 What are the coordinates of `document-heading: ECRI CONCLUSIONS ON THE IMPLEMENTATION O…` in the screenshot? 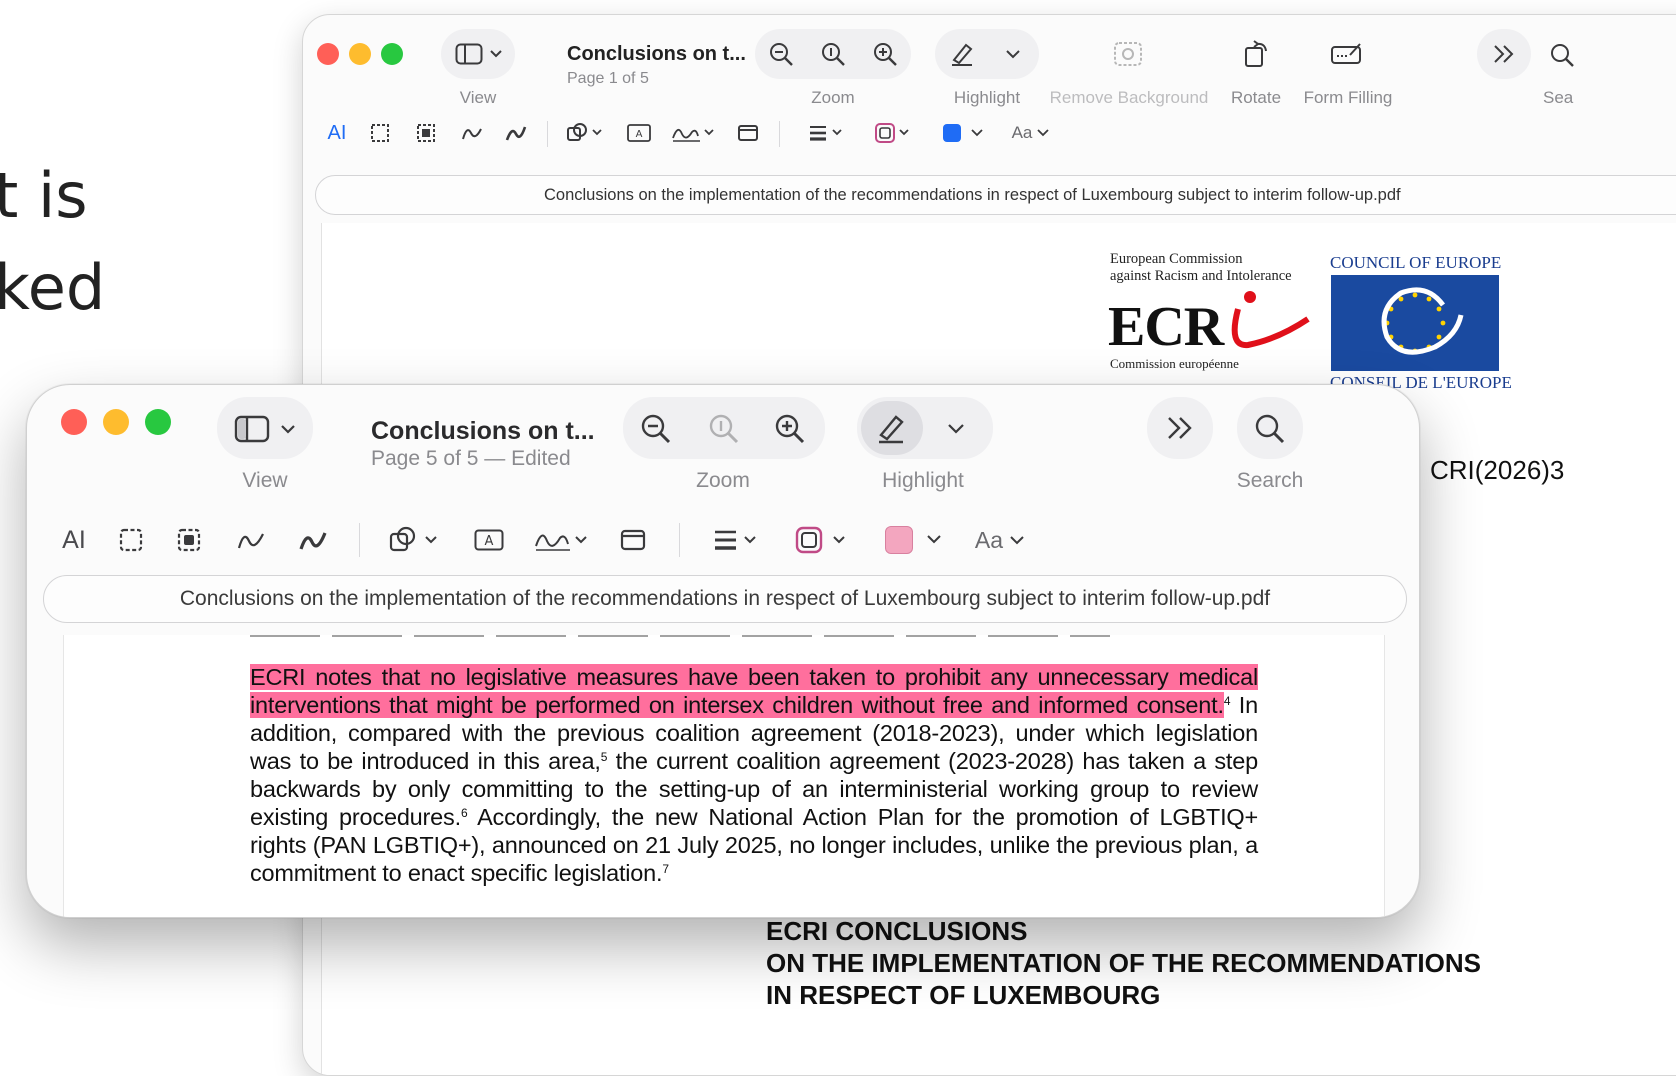 It's located at (1123, 963).